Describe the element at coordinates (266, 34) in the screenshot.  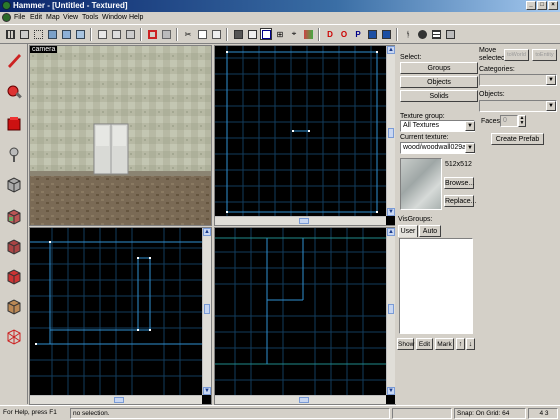
I see `select-icon` at that location.